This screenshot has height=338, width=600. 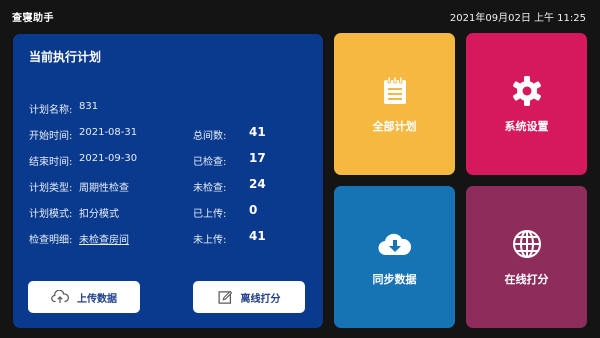 I want to click on uploaded-value: 0, so click(x=253, y=210).